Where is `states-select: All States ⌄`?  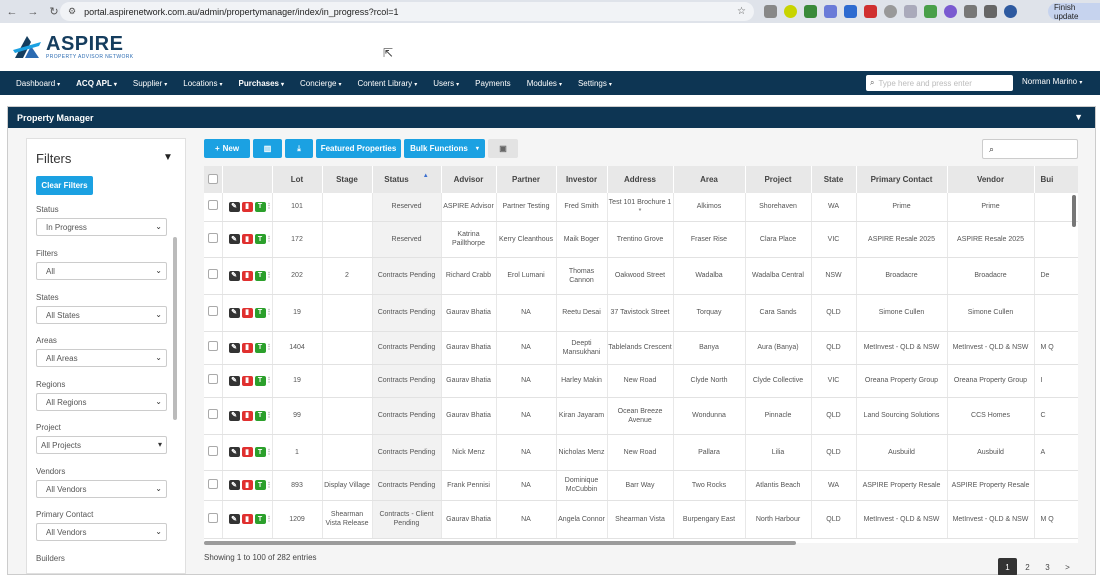
states-select: All States ⌄ is located at coordinates (101, 315).